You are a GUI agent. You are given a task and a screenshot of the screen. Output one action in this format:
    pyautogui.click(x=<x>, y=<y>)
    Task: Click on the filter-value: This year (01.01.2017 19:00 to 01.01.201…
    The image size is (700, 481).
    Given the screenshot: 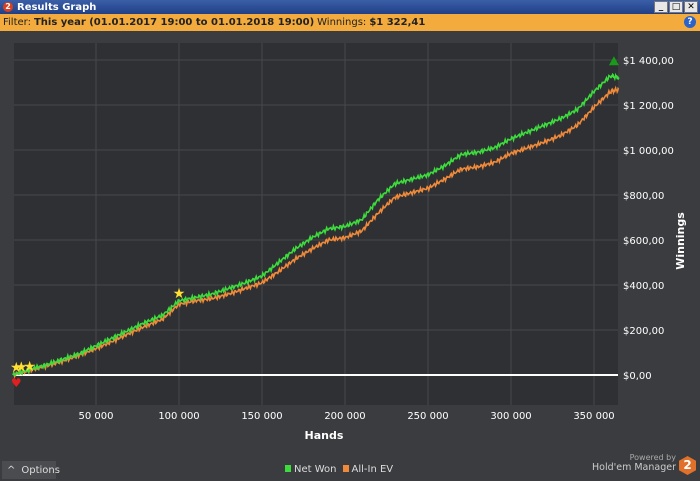 What is the action you would take?
    pyautogui.click(x=174, y=22)
    